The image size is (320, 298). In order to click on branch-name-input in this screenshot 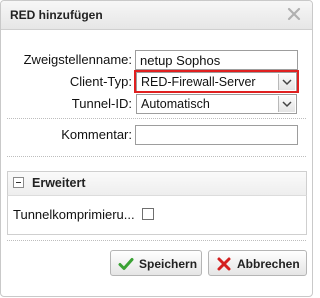, I will do `click(216, 60)`.